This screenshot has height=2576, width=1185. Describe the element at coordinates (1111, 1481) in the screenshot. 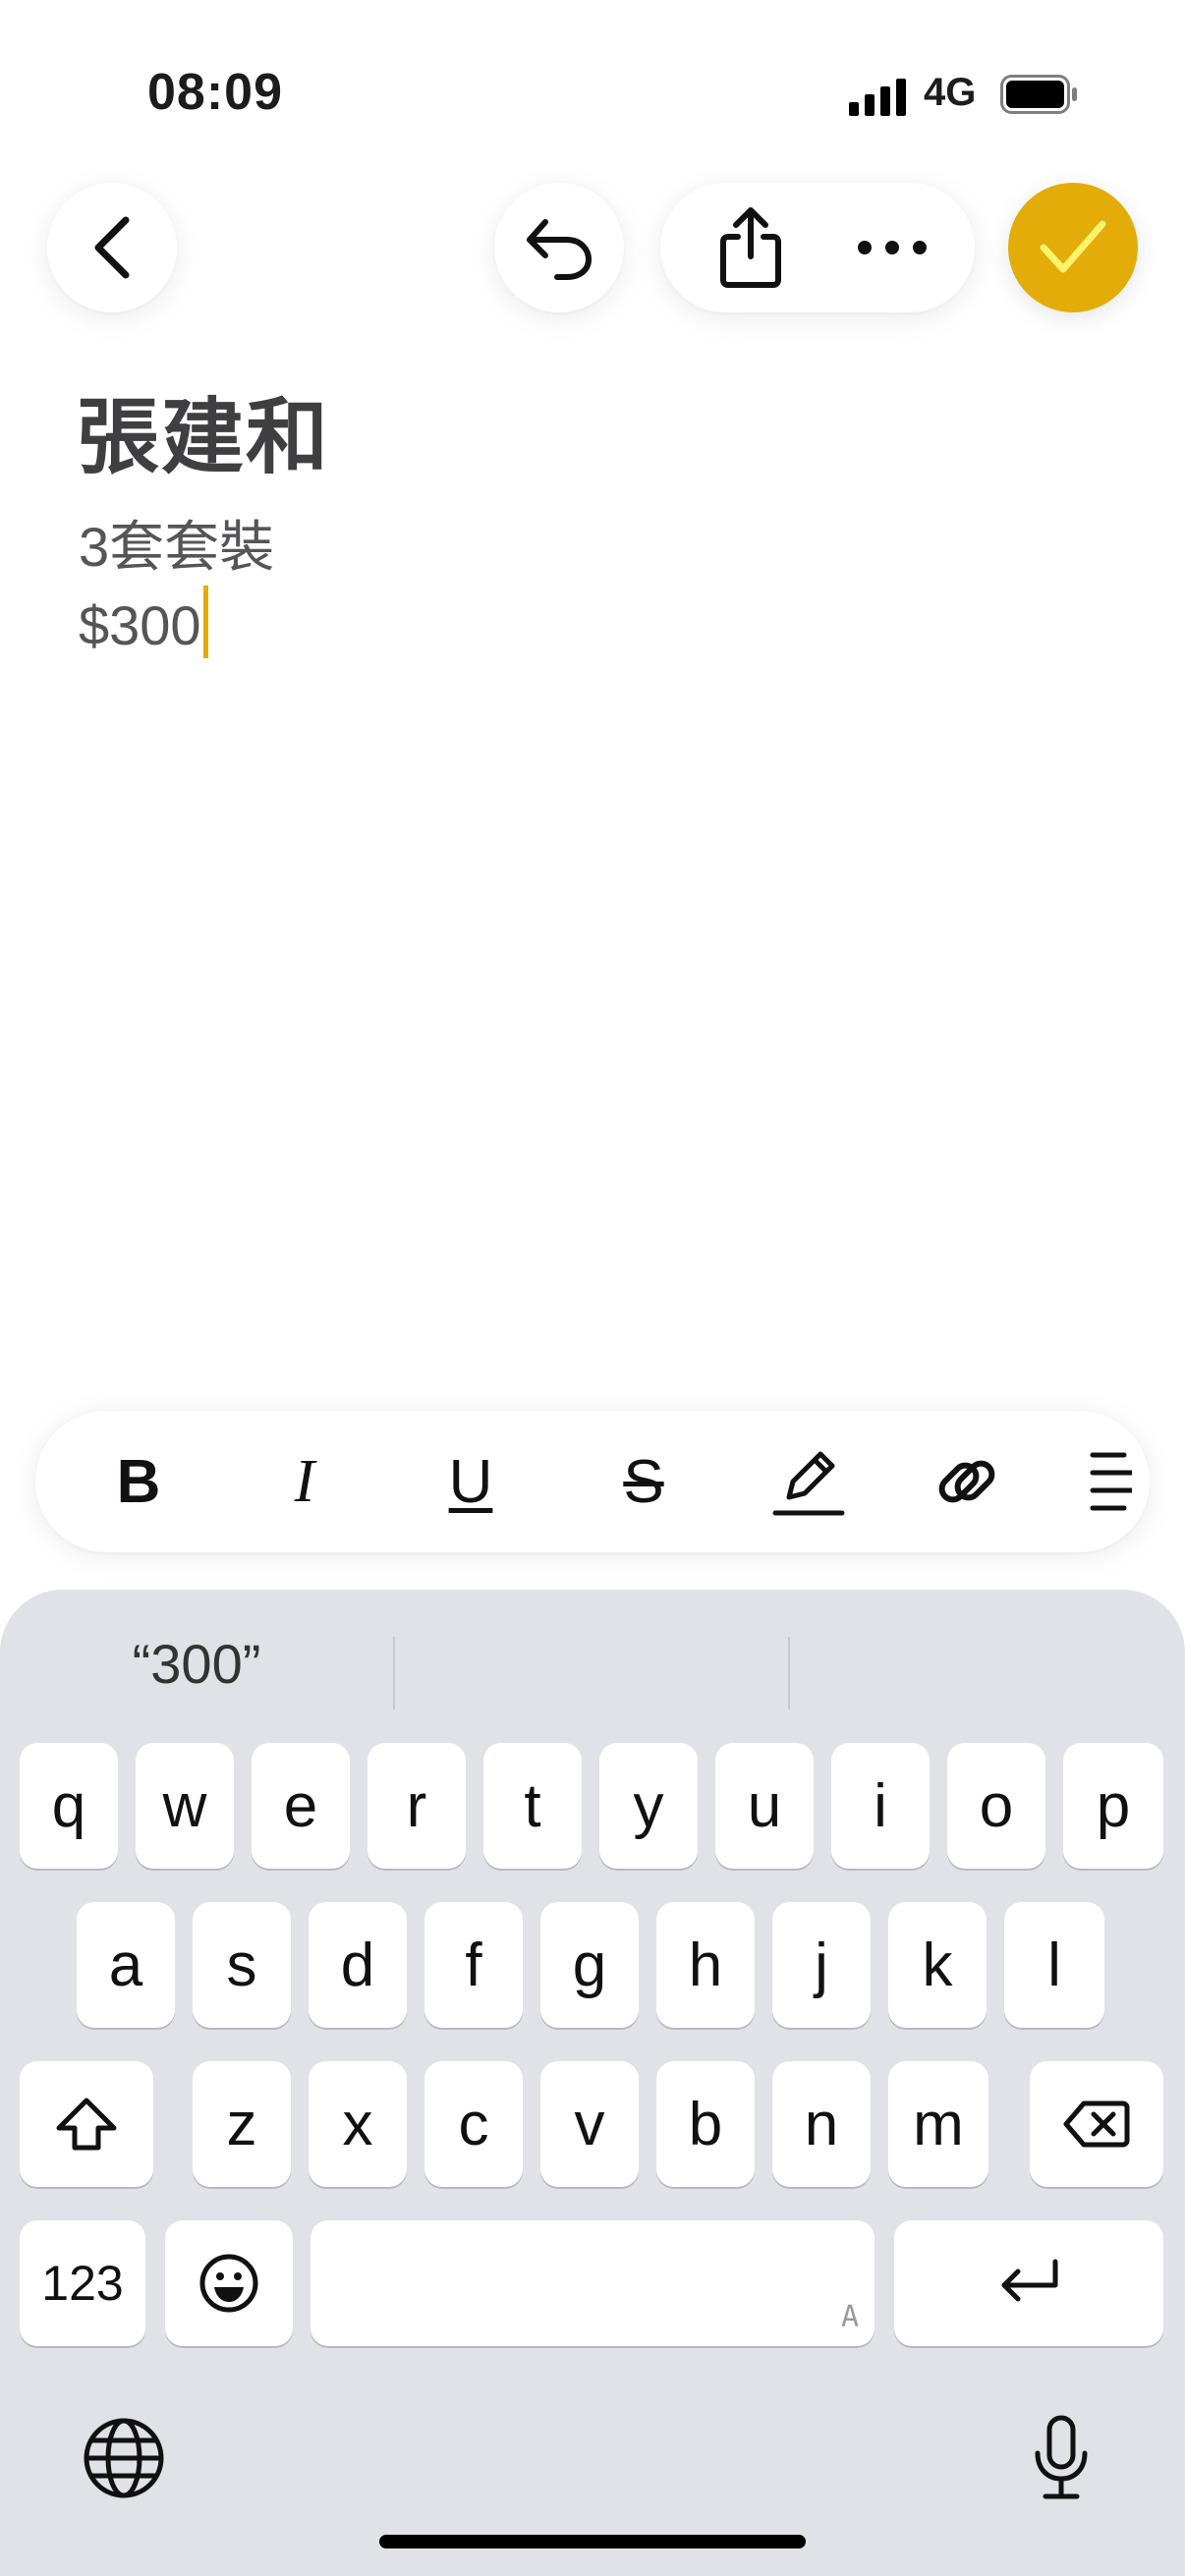

I see `align-icon` at that location.